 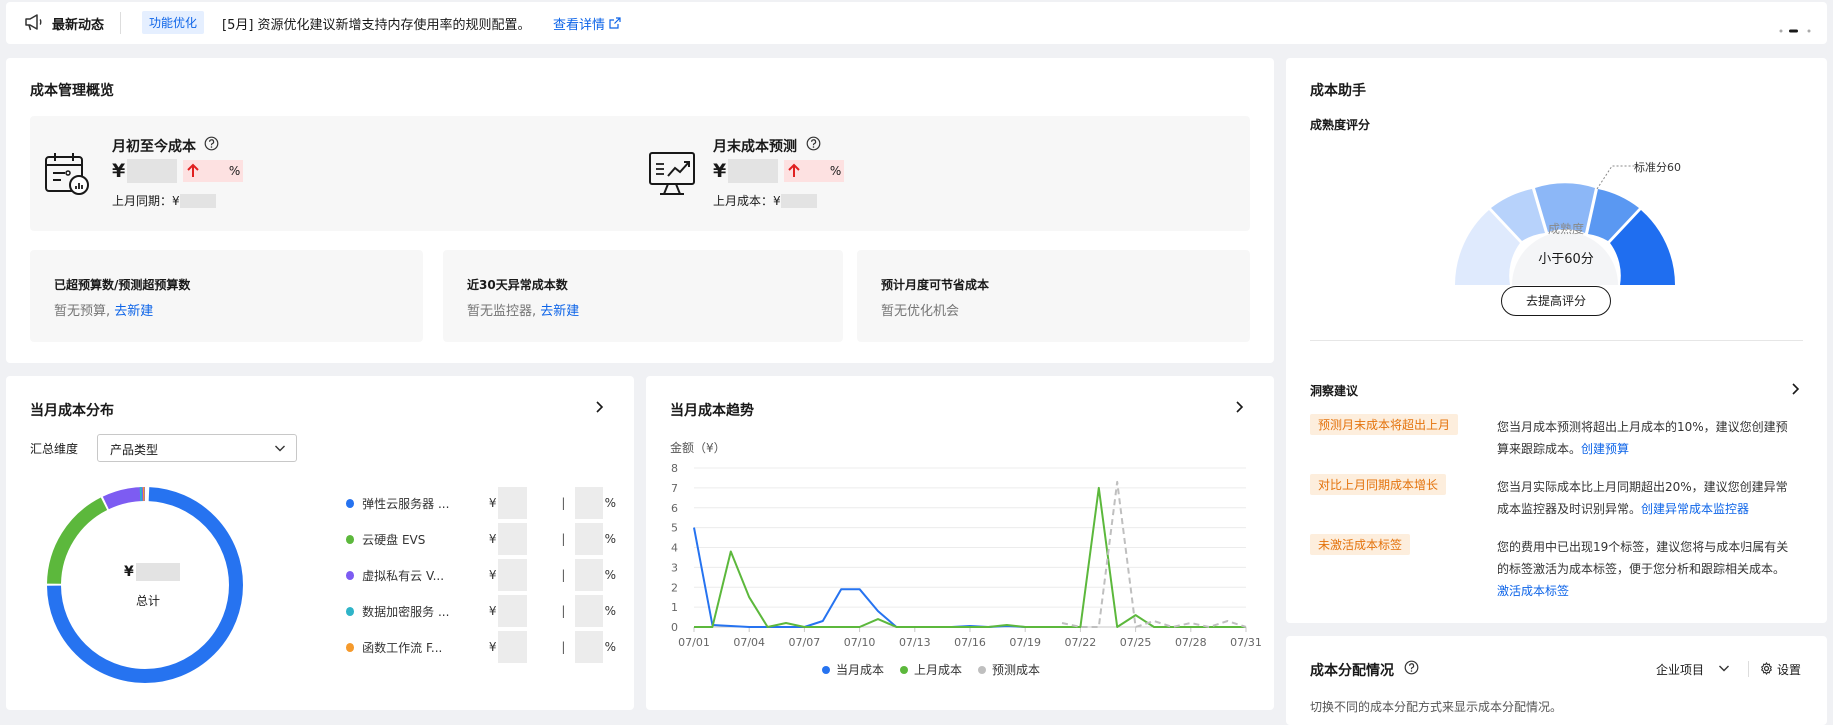 I want to click on legend-item: 云硬盘 EVS ¥ |%, so click(x=481, y=539).